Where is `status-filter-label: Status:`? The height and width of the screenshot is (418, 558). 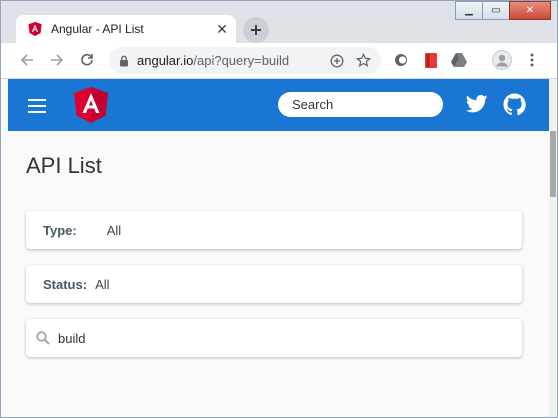 status-filter-label: Status: is located at coordinates (65, 284).